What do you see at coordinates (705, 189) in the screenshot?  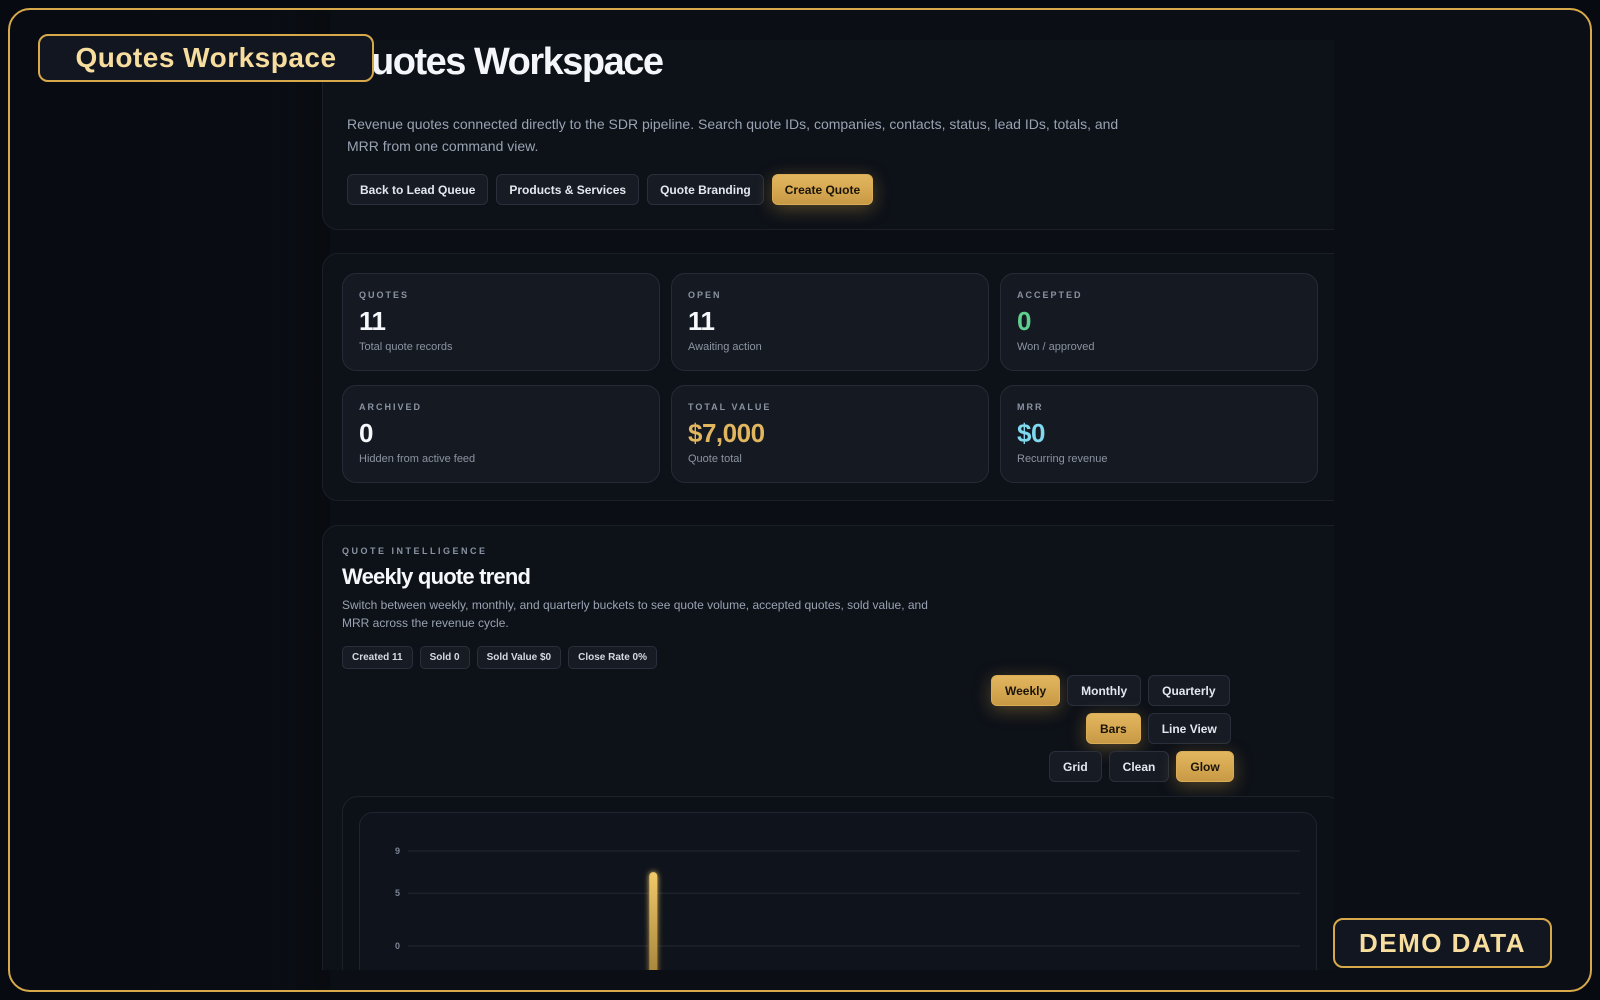 I see `quote-branding-button: Quote Branding` at bounding box center [705, 189].